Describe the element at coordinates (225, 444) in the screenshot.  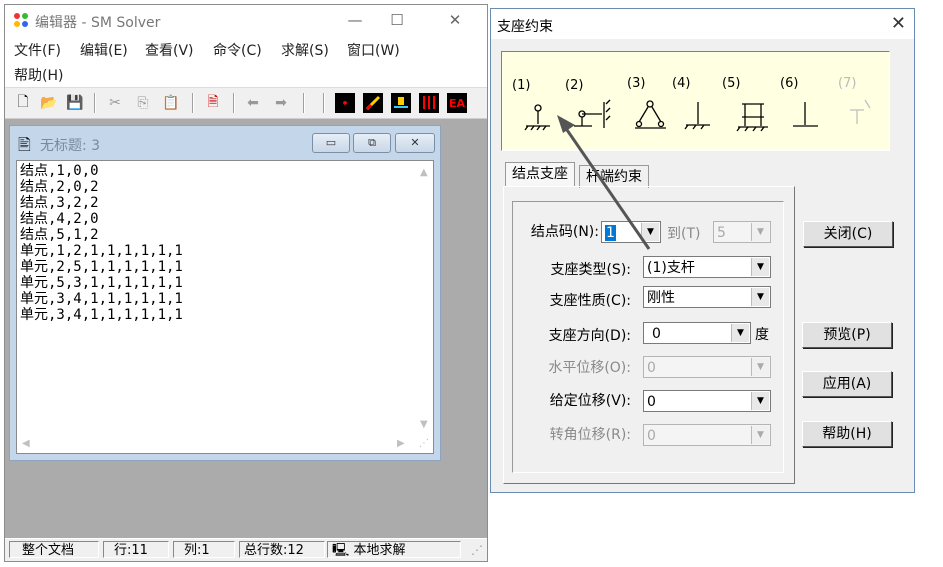
I see `horizontal-scrollbar: ◀ ▶ ⋰` at that location.